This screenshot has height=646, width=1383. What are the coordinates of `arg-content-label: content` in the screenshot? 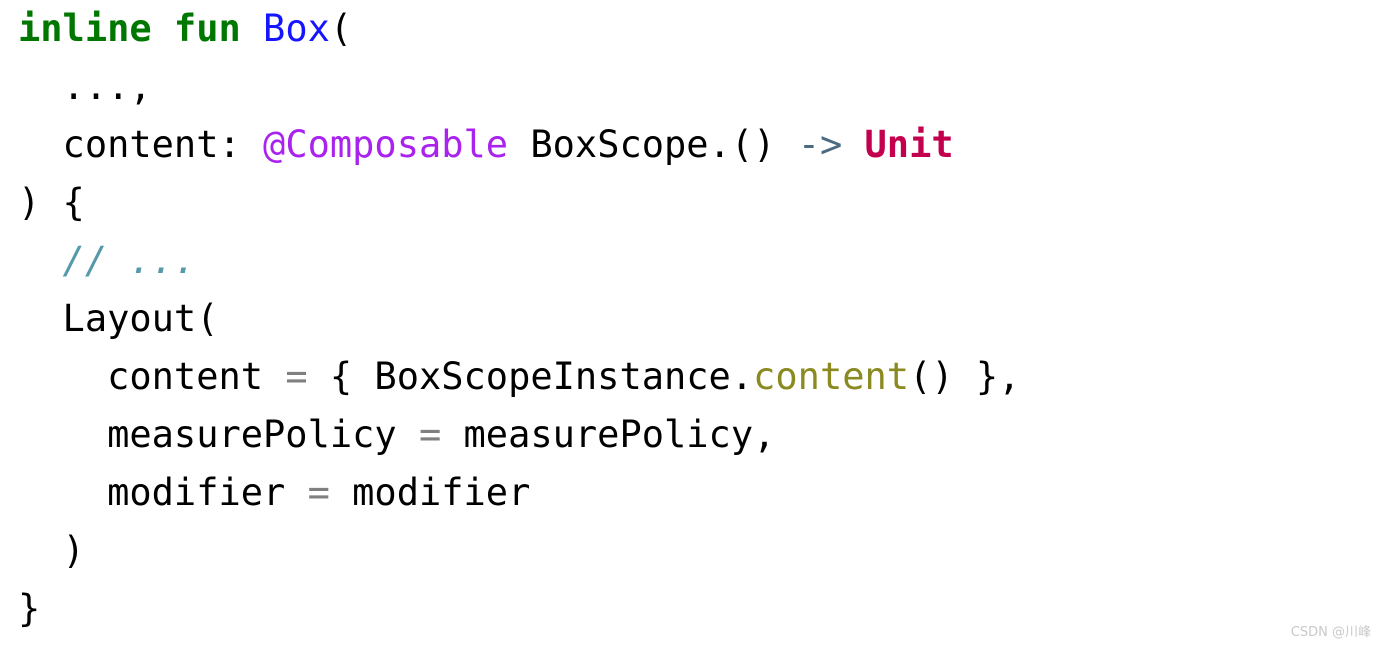 It's located at (152, 376).